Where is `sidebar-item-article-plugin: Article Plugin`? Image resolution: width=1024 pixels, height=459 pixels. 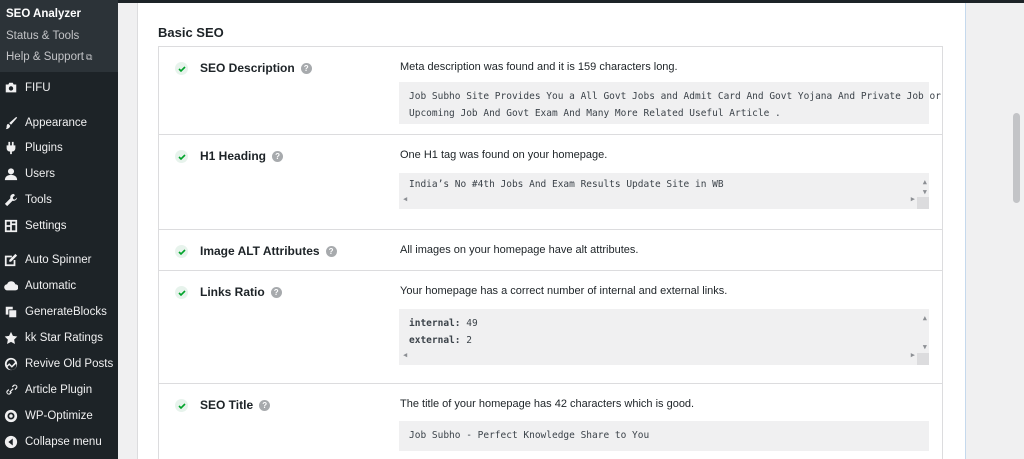 sidebar-item-article-plugin: Article Plugin is located at coordinates (59, 390).